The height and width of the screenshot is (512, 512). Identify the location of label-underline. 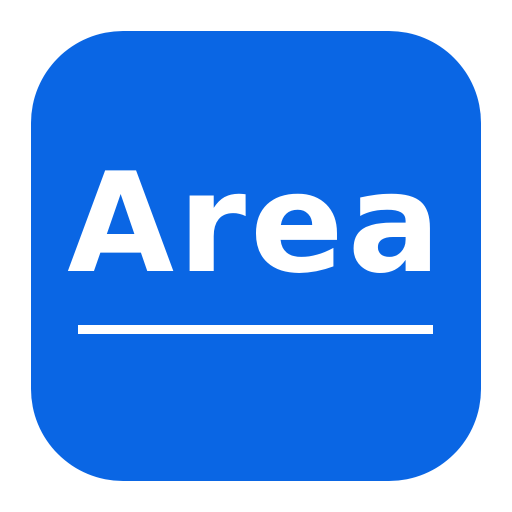
(255, 329).